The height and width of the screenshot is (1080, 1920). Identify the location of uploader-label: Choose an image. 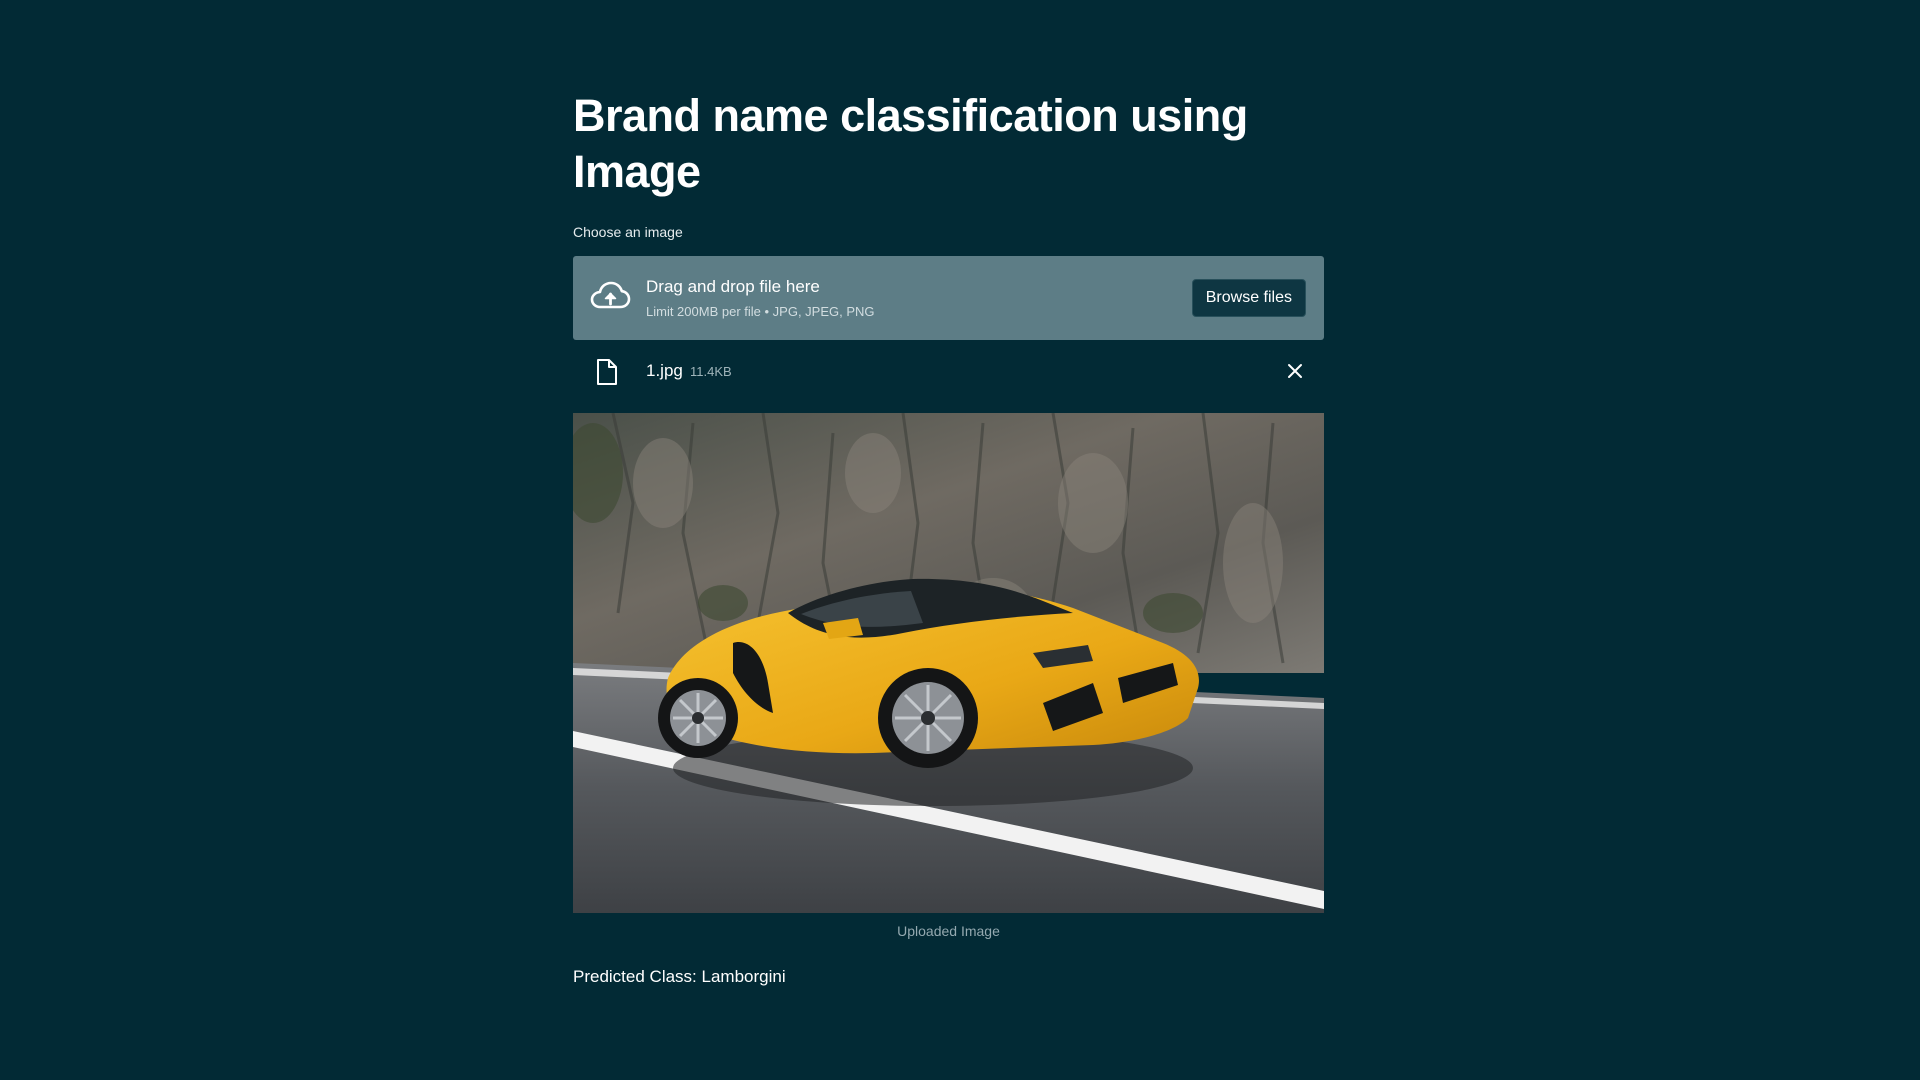
(628, 232).